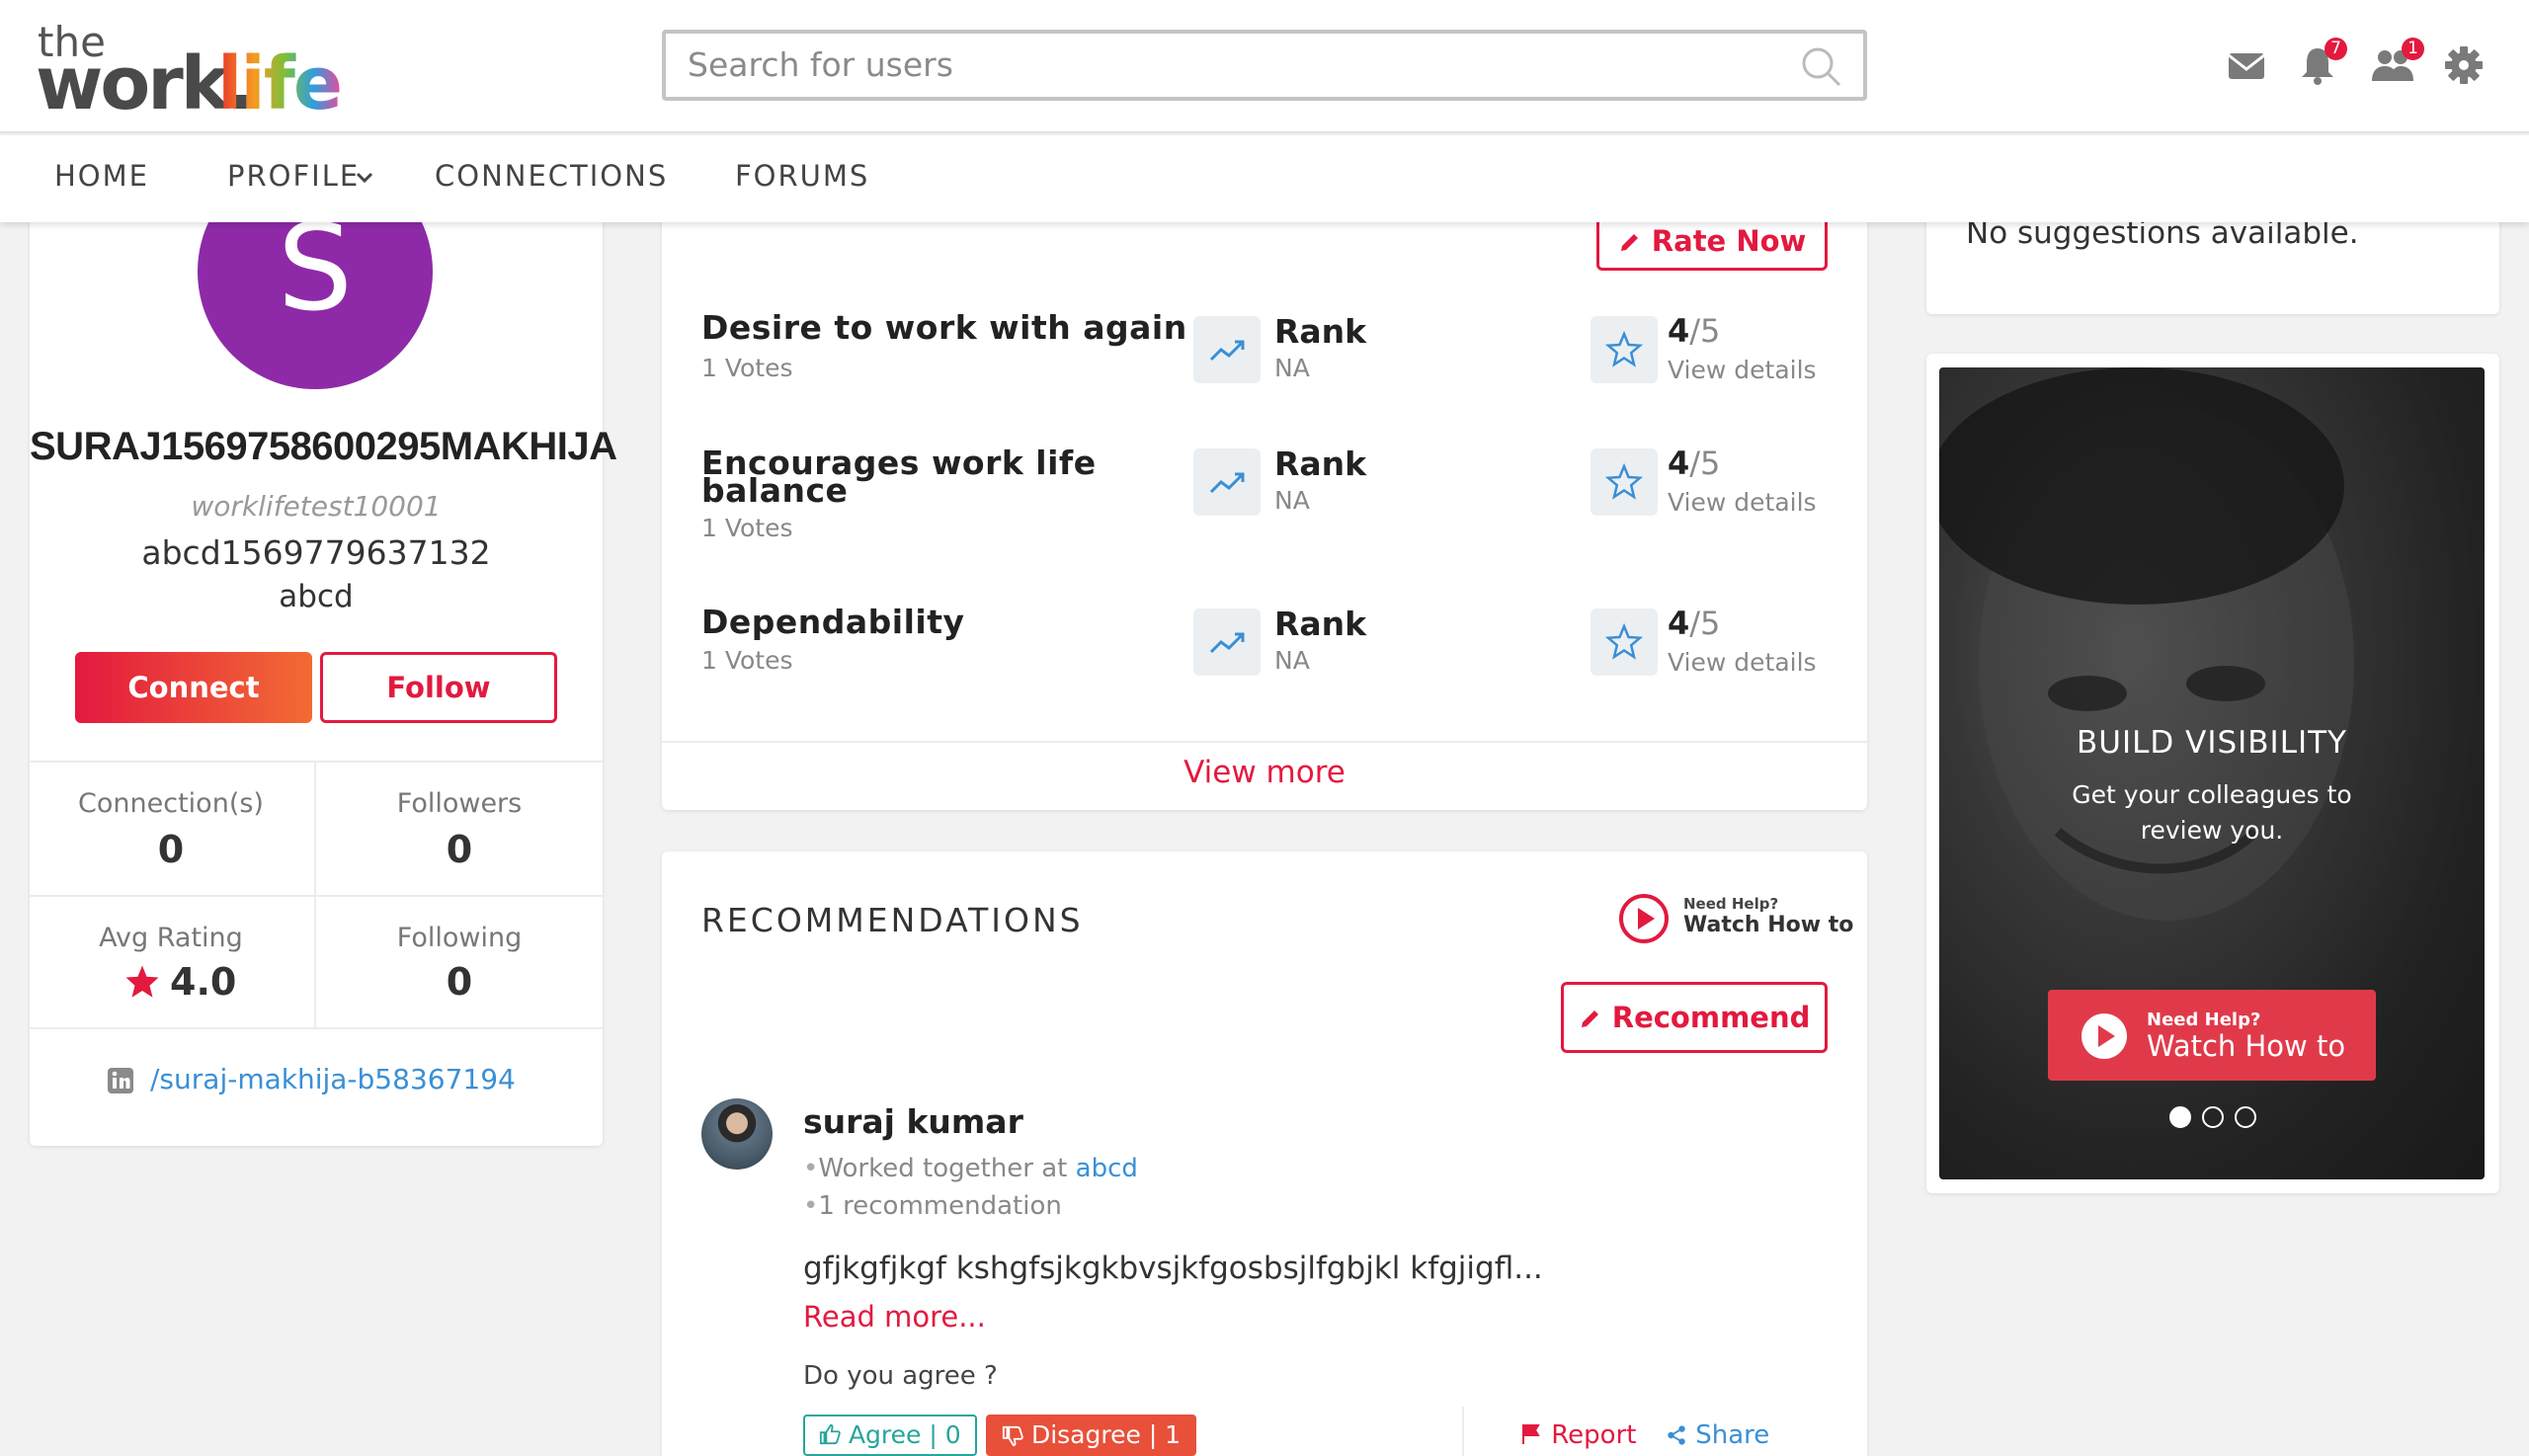 This screenshot has width=2529, height=1456. I want to click on agree-count: | 0, so click(945, 1434).